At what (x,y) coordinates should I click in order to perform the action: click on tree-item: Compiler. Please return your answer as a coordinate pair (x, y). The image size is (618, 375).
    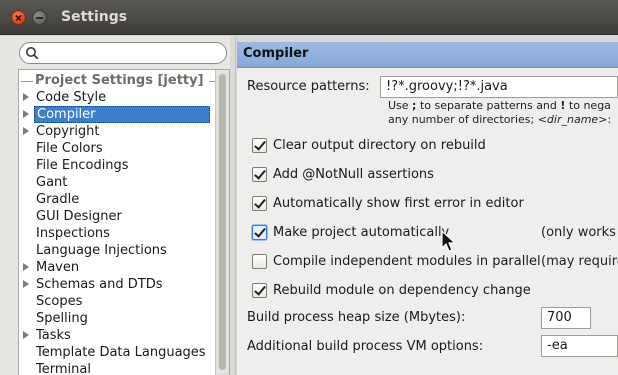
    Looking at the image, I should click on (117, 114).